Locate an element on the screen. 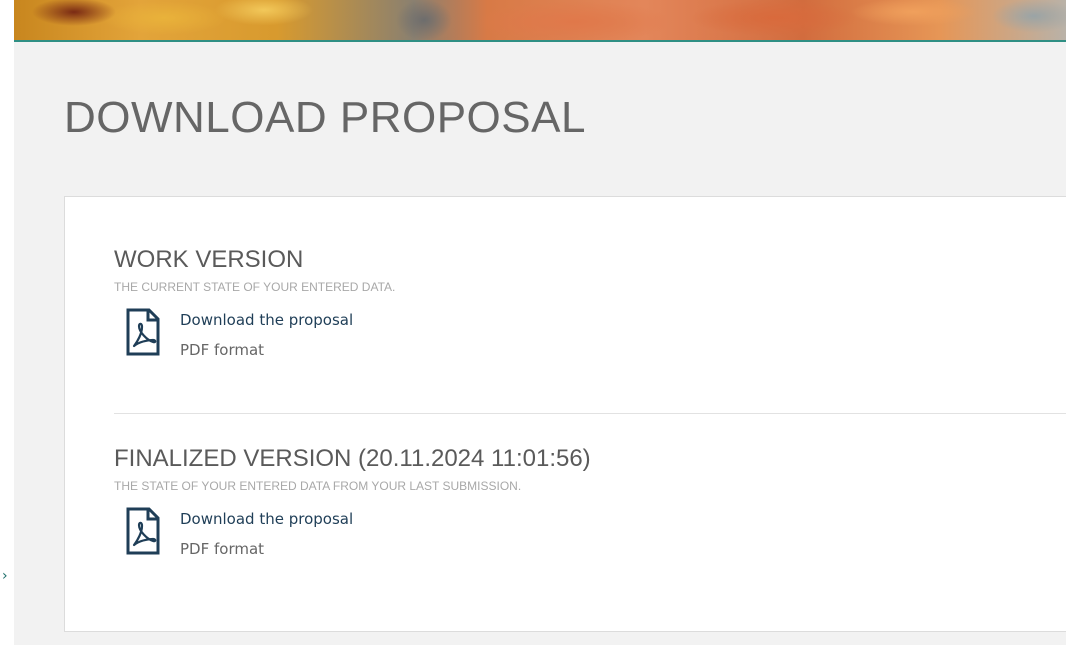 This screenshot has width=1066, height=645. section-divider is located at coordinates (590, 413).